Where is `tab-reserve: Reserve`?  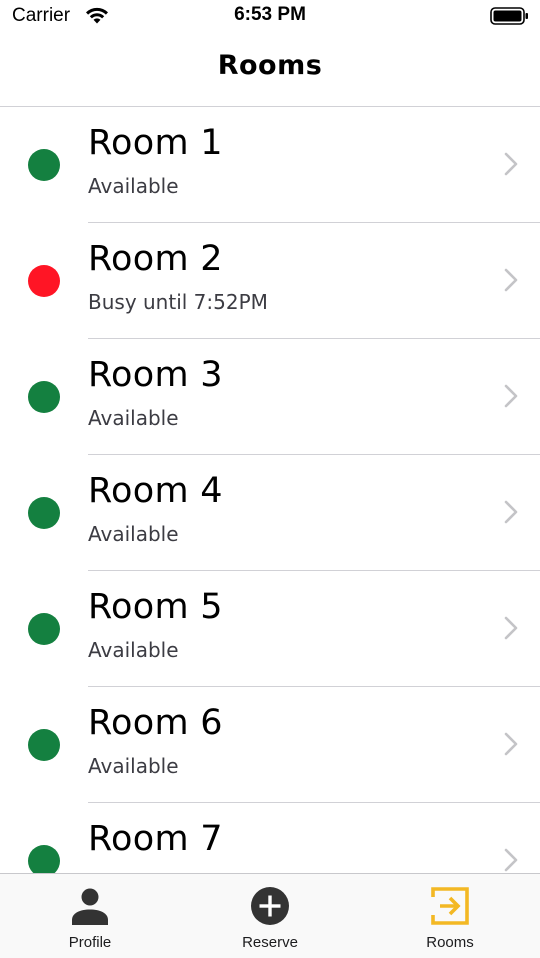
tab-reserve: Reserve is located at coordinates (270, 916).